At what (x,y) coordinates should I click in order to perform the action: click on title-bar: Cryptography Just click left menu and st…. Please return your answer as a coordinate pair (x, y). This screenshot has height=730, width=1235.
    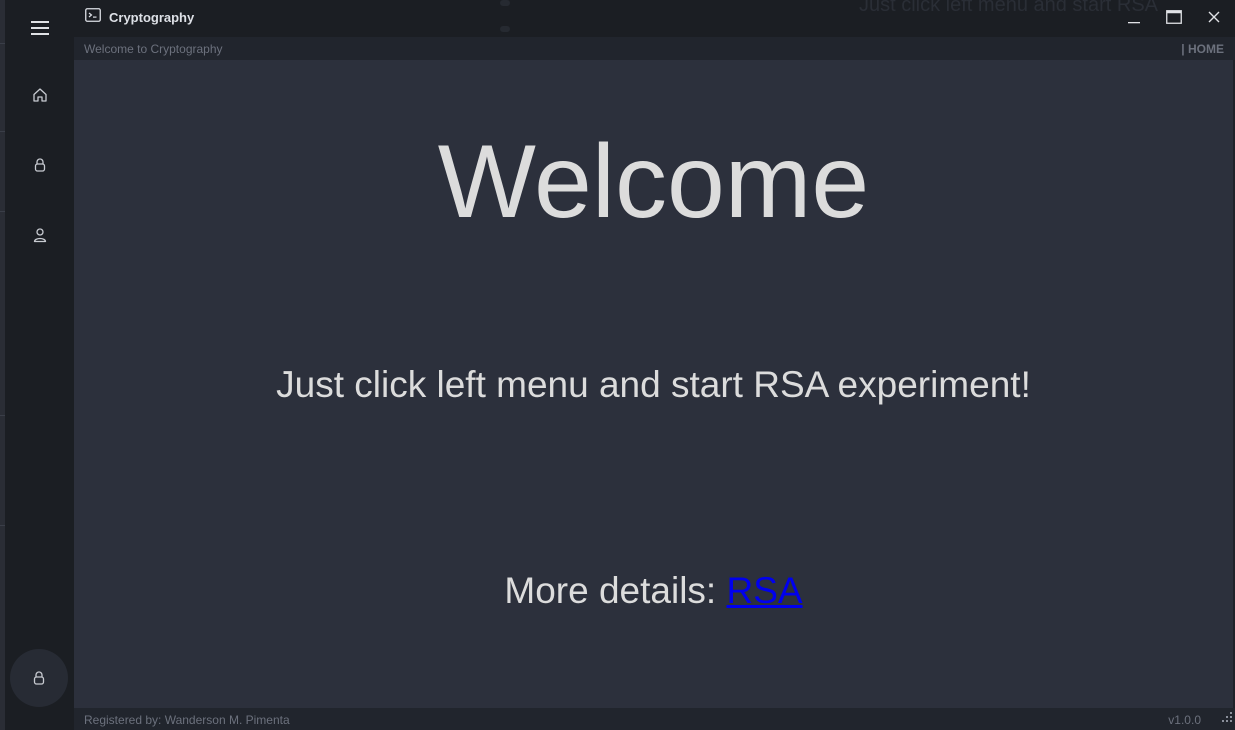
    Looking at the image, I should click on (654, 18).